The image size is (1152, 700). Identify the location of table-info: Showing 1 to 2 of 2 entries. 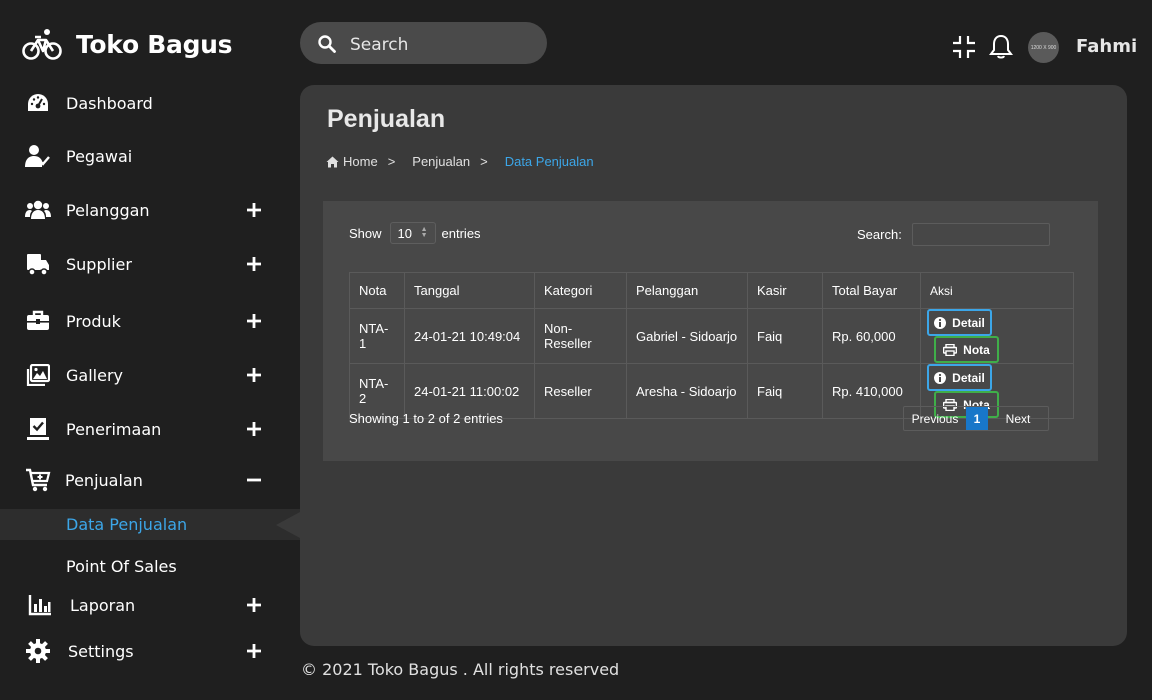
(426, 418).